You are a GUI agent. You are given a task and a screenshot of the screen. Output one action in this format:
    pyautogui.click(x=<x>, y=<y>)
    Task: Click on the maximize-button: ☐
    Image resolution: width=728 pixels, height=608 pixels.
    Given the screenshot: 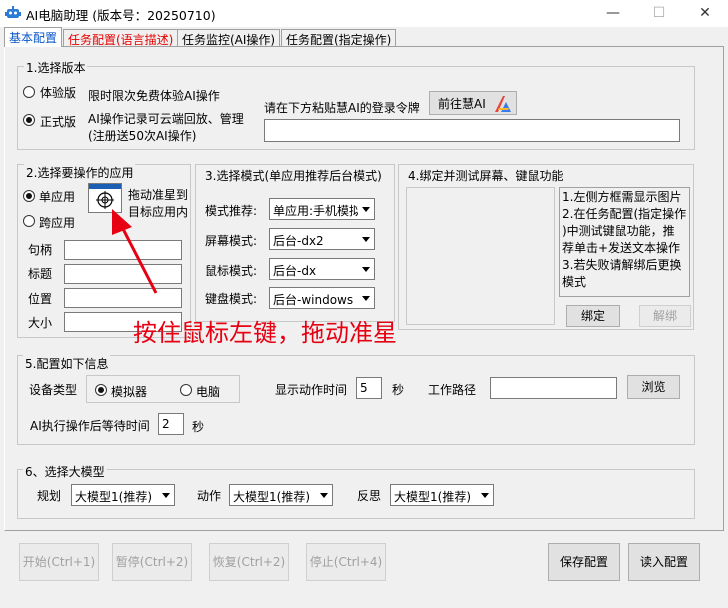 What is the action you would take?
    pyautogui.click(x=659, y=13)
    